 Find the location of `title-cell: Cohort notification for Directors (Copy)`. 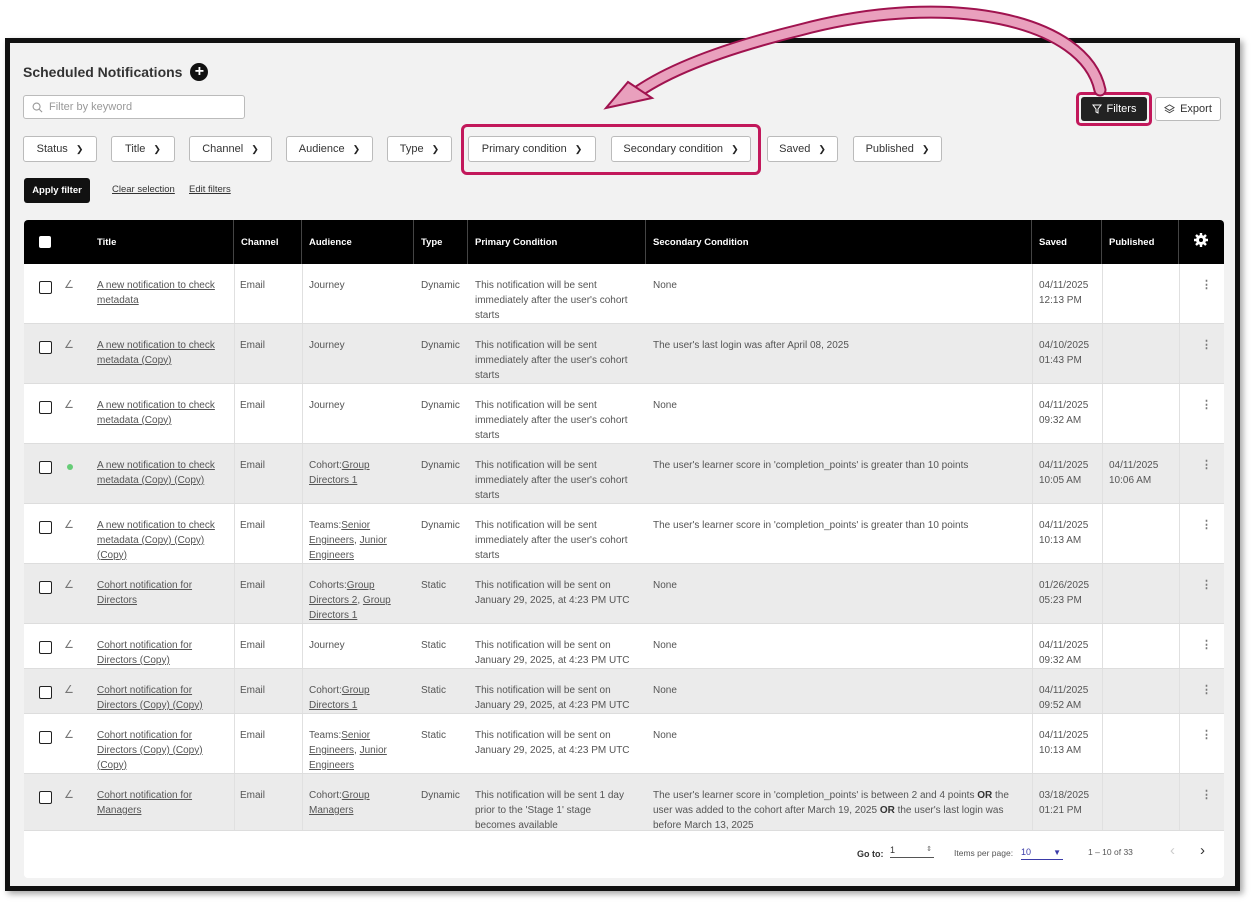

title-cell: Cohort notification for Directors (Copy) is located at coordinates (164, 654).